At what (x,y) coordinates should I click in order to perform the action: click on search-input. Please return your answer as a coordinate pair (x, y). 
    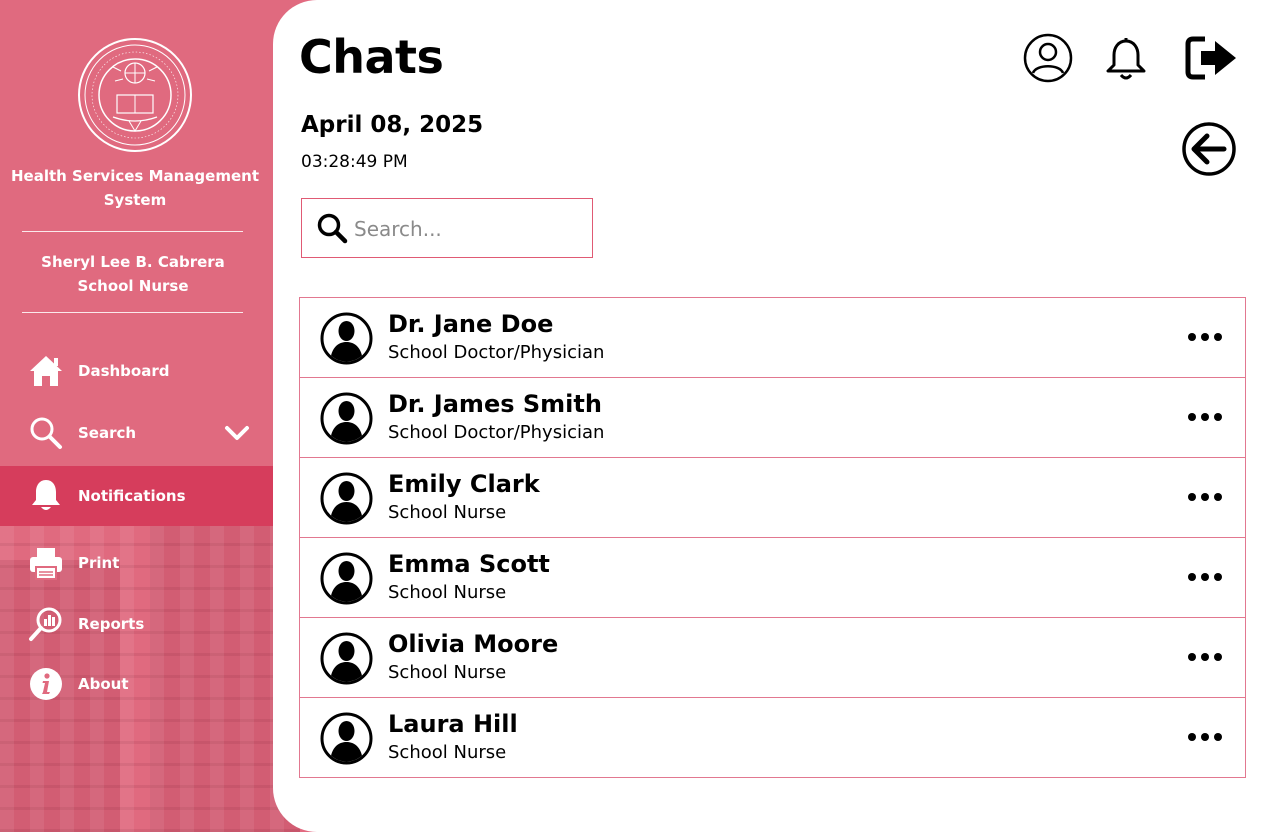
    Looking at the image, I should click on (469, 229).